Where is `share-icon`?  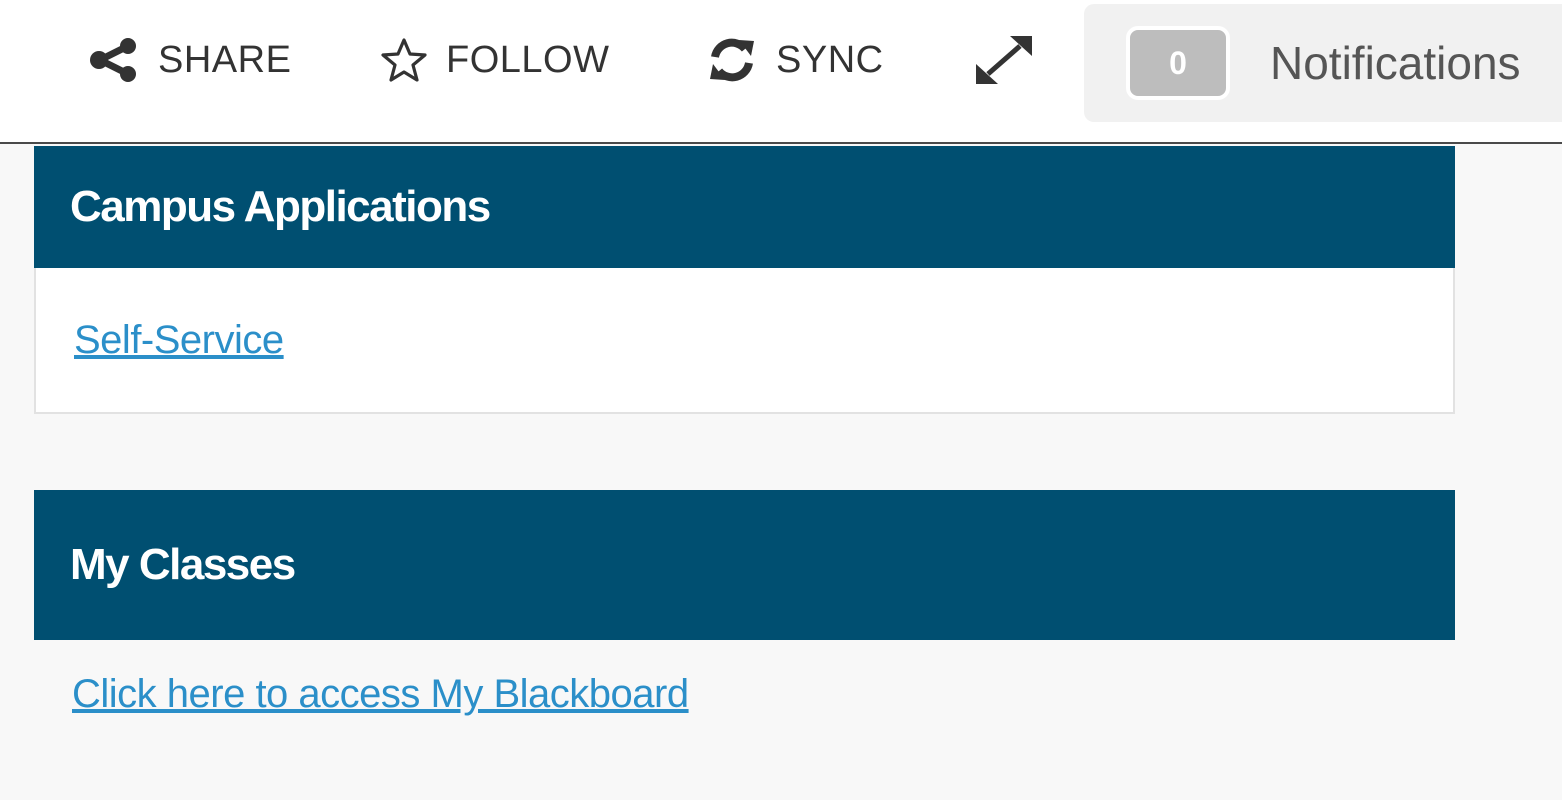 share-icon is located at coordinates (114, 60).